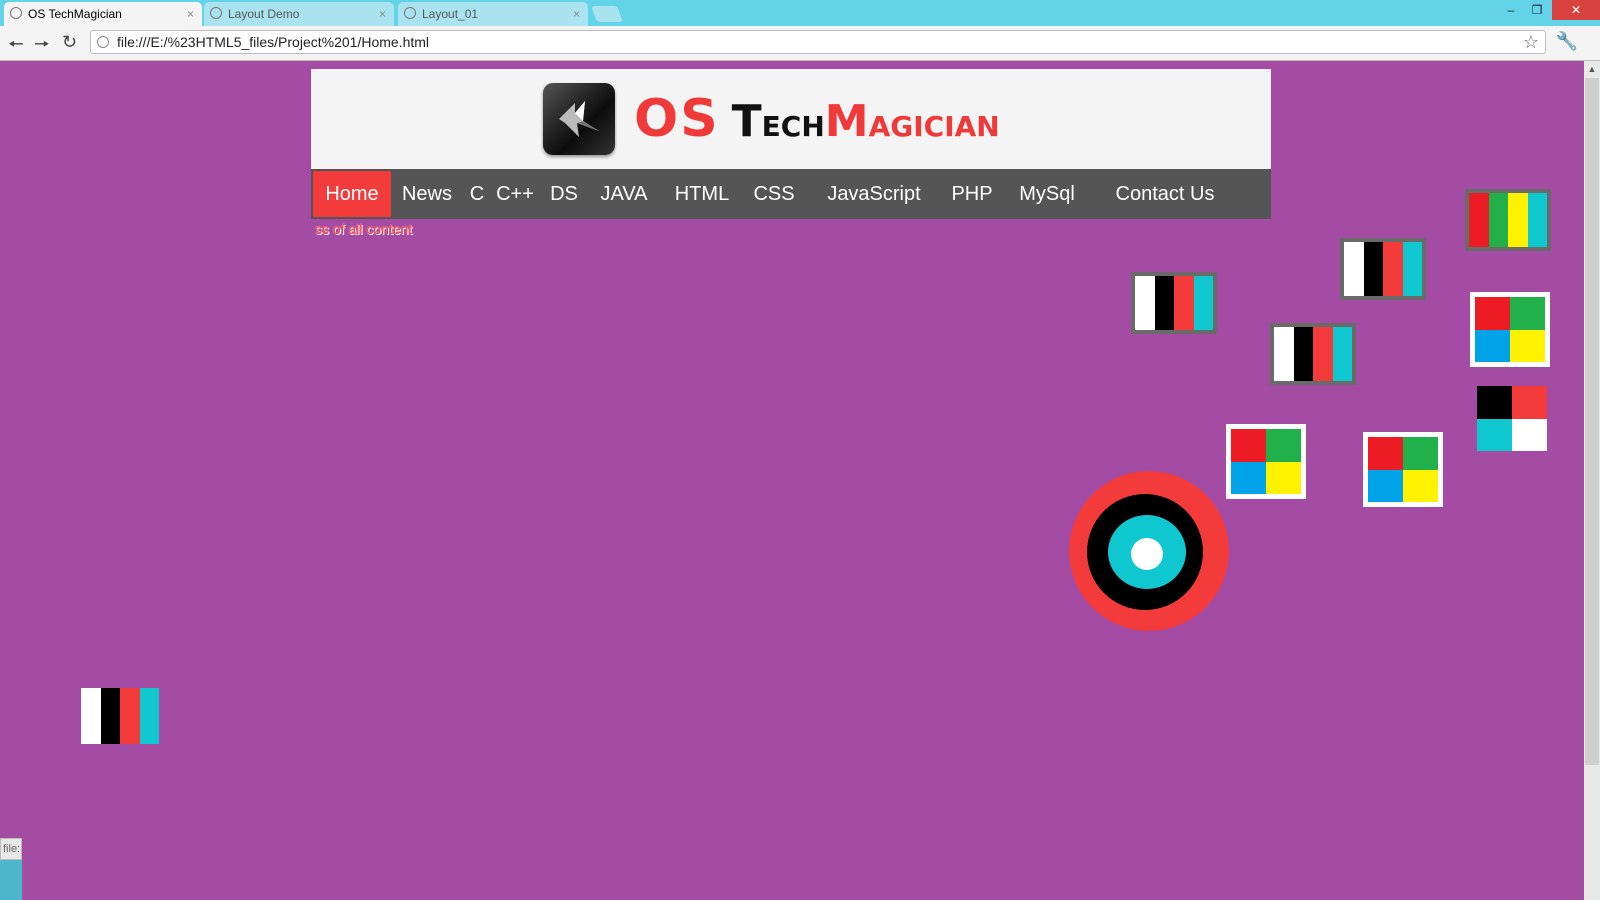 The width and height of the screenshot is (1600, 900). Describe the element at coordinates (624, 194) in the screenshot. I see `nav-java: JAVA` at that location.